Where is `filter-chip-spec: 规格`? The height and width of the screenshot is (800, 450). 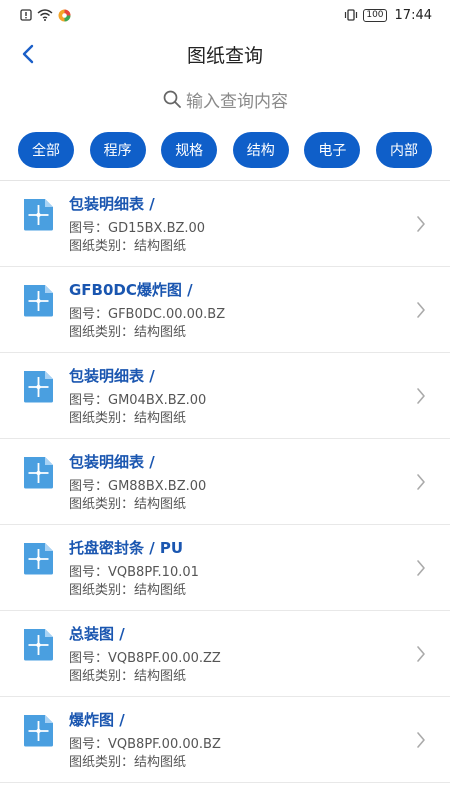 filter-chip-spec: 规格 is located at coordinates (189, 150).